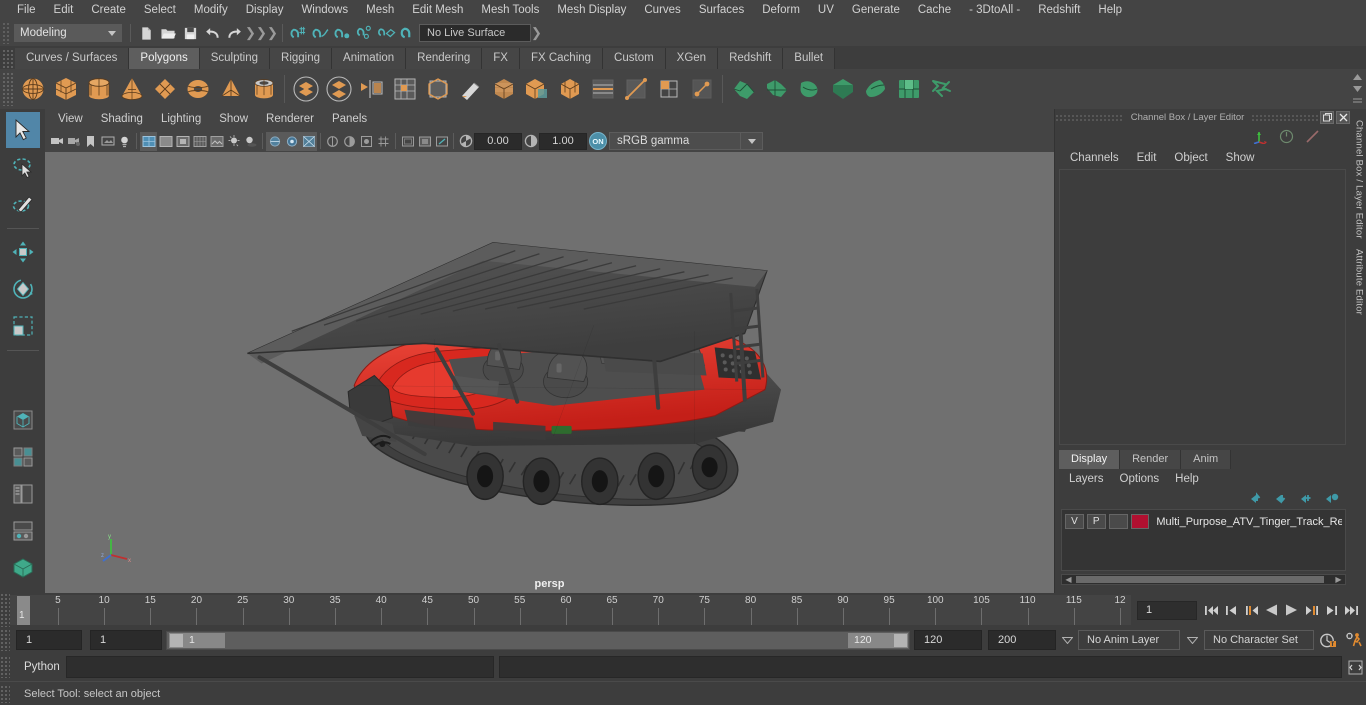 Image resolution: width=1366 pixels, height=705 pixels. What do you see at coordinates (1327, 640) in the screenshot?
I see `auto-key-icon` at bounding box center [1327, 640].